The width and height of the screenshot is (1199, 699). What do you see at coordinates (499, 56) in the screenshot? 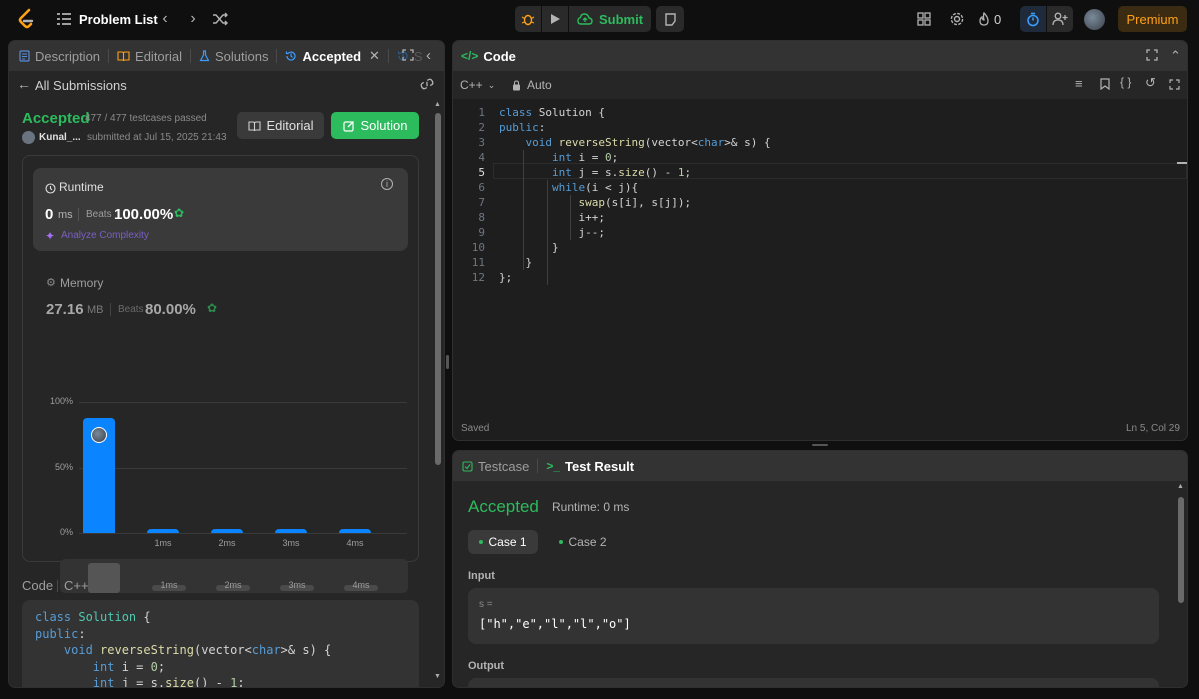
I see `tab-code-label: Code` at bounding box center [499, 56].